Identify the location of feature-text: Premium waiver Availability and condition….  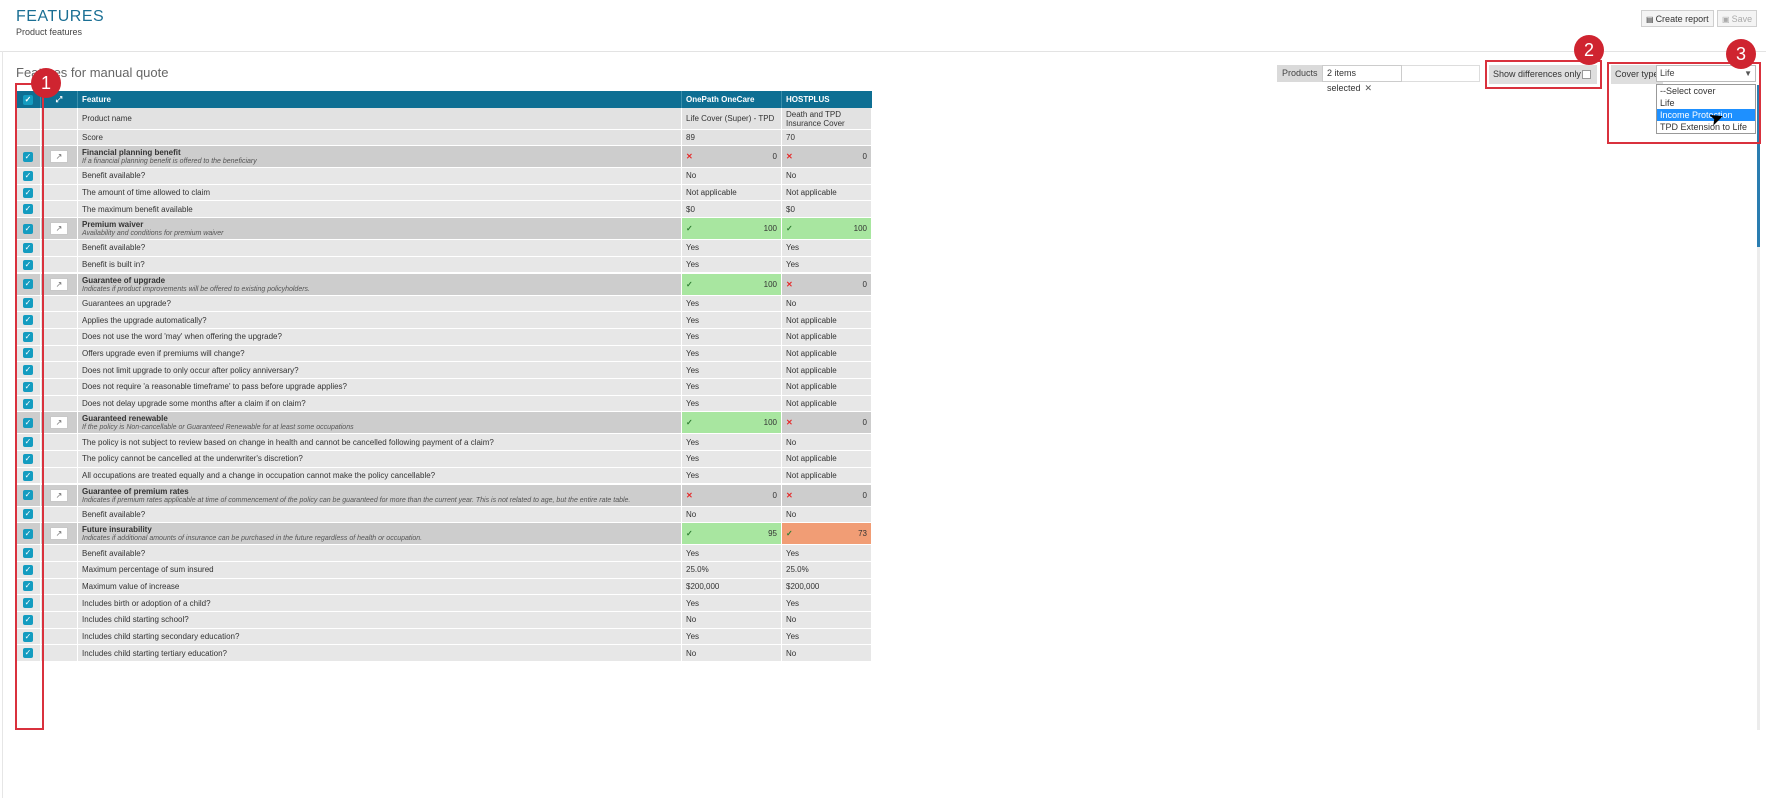
(153, 228).